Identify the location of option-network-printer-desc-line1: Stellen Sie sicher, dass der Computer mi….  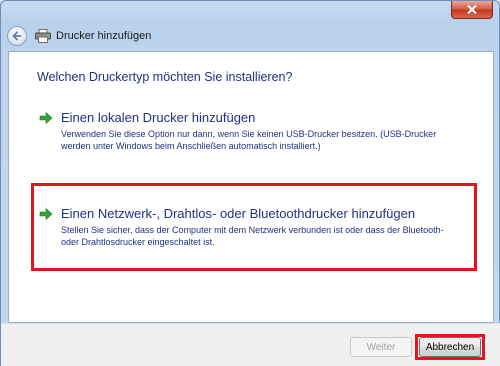
(252, 230).